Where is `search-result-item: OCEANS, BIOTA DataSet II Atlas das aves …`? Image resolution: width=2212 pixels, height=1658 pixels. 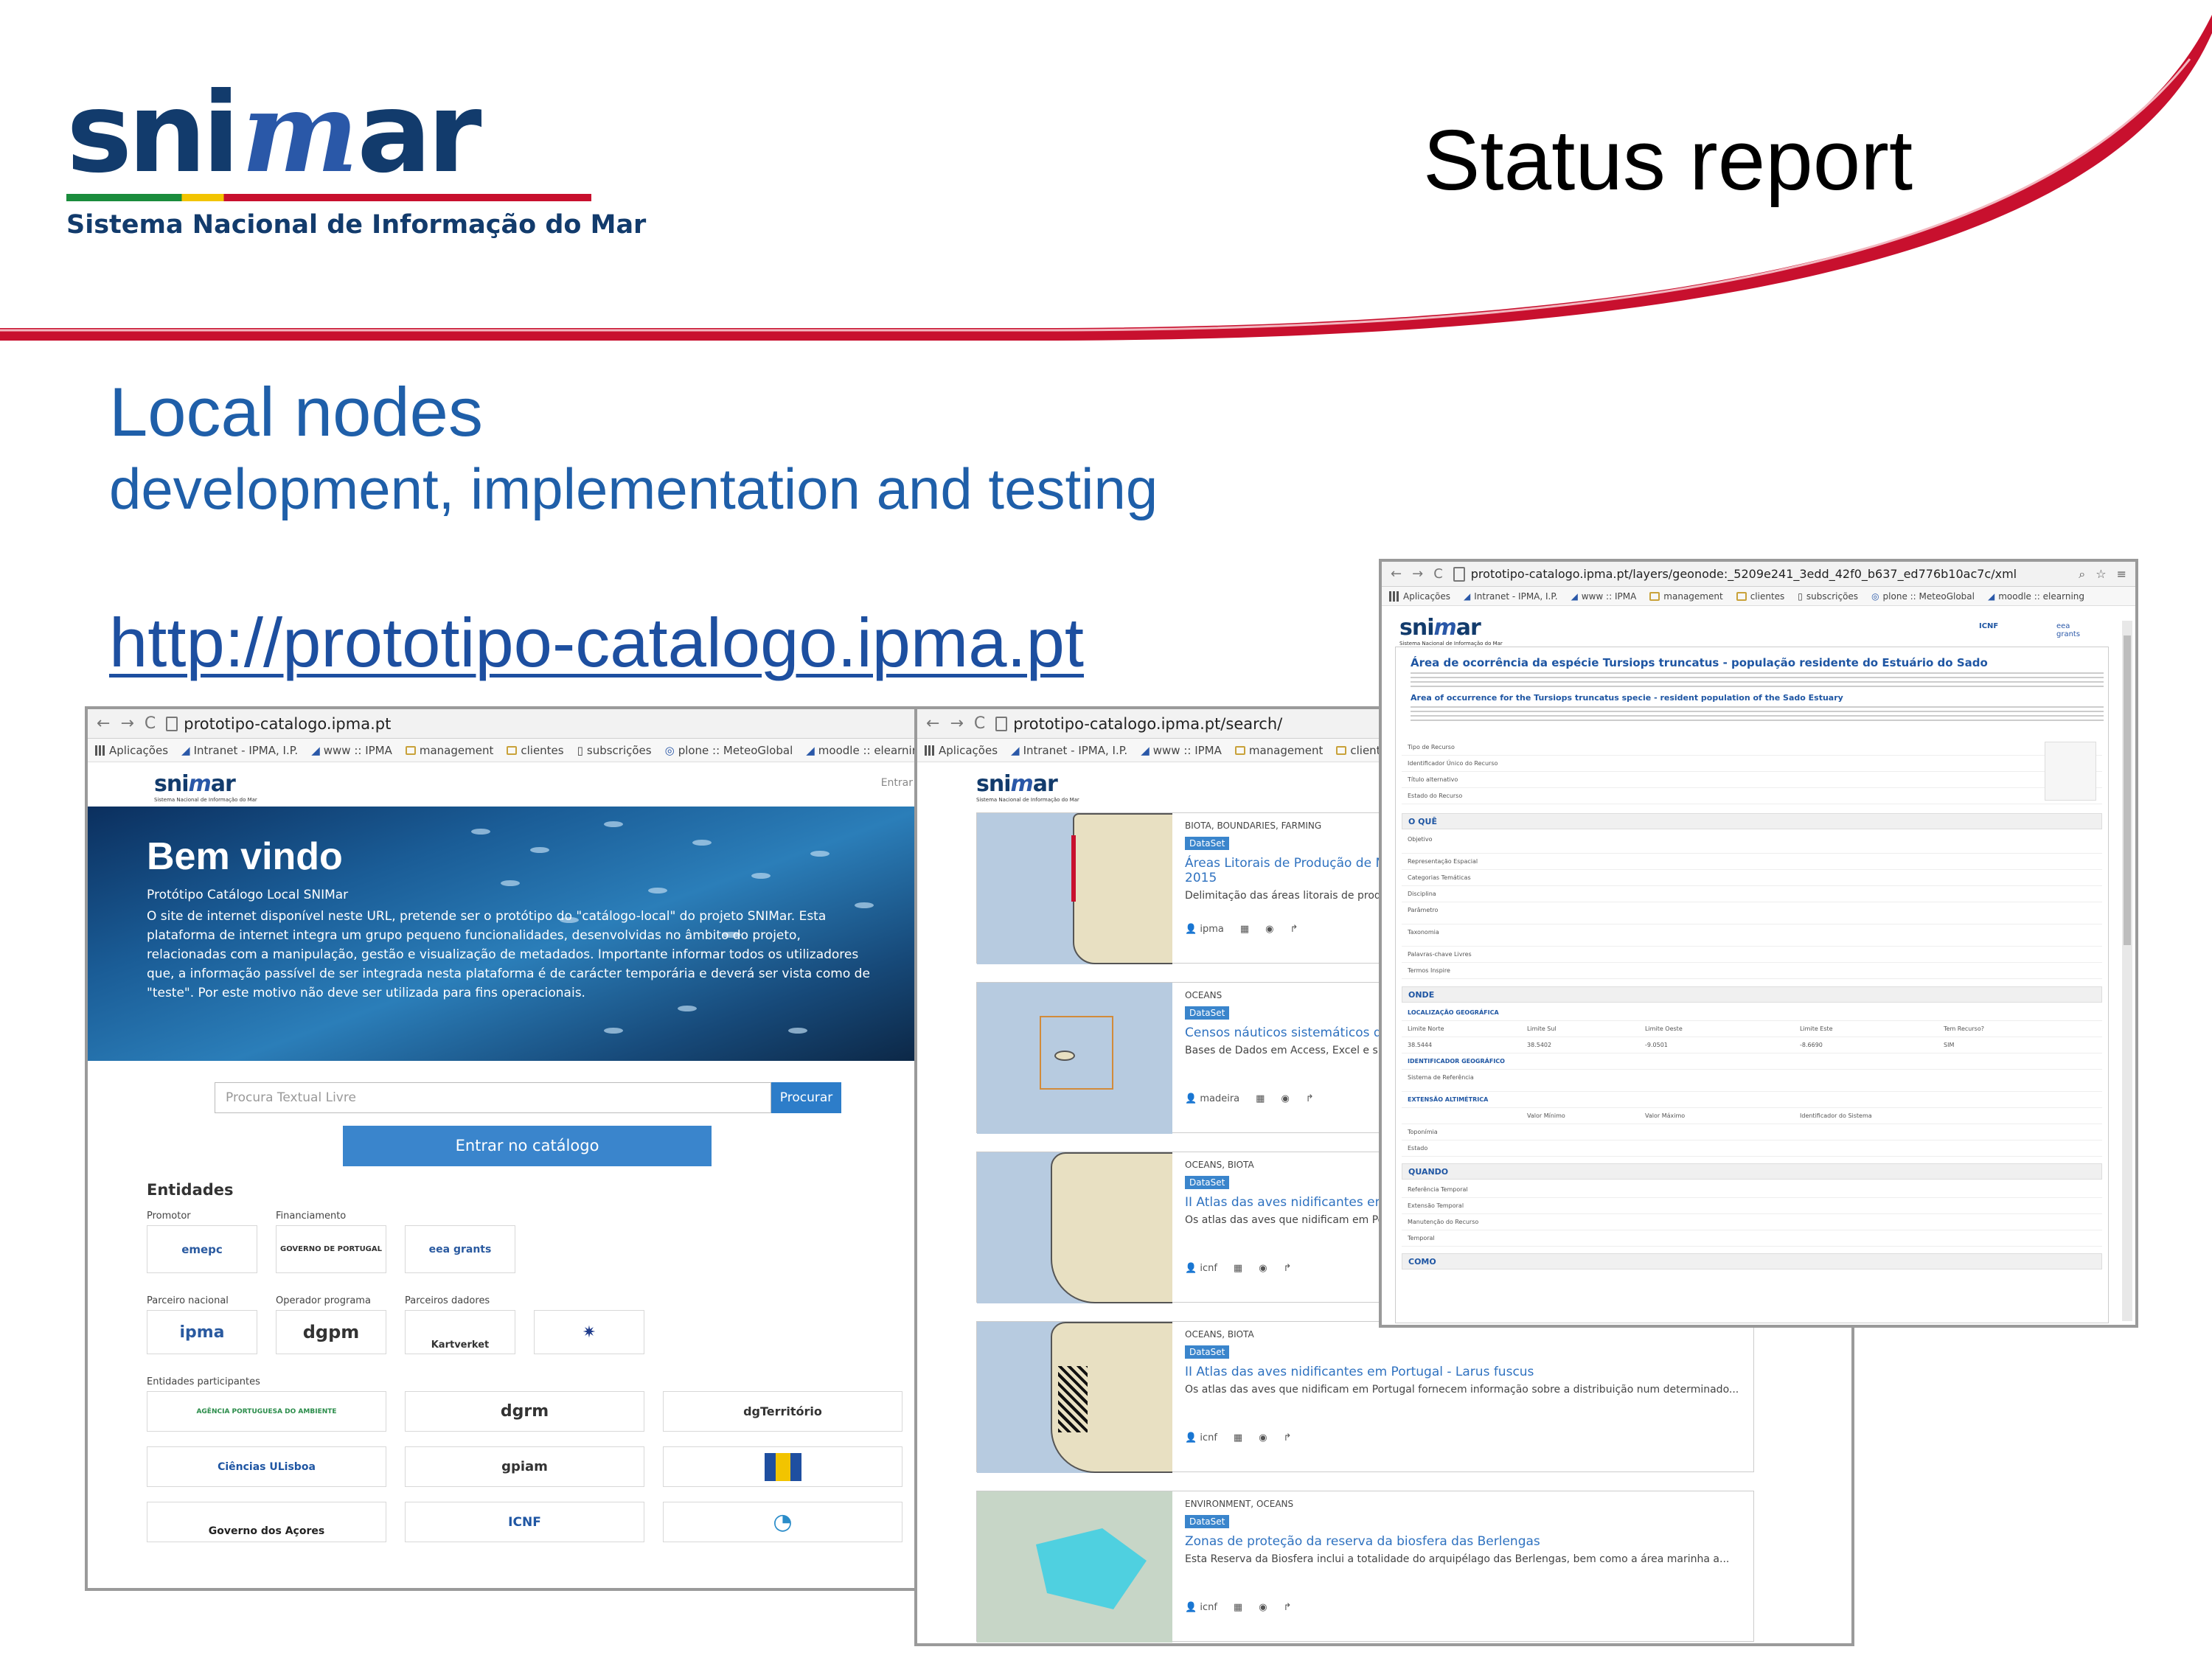
search-result-item: OCEANS, BIOTA DataSet II Atlas das aves … is located at coordinates (1365, 1397).